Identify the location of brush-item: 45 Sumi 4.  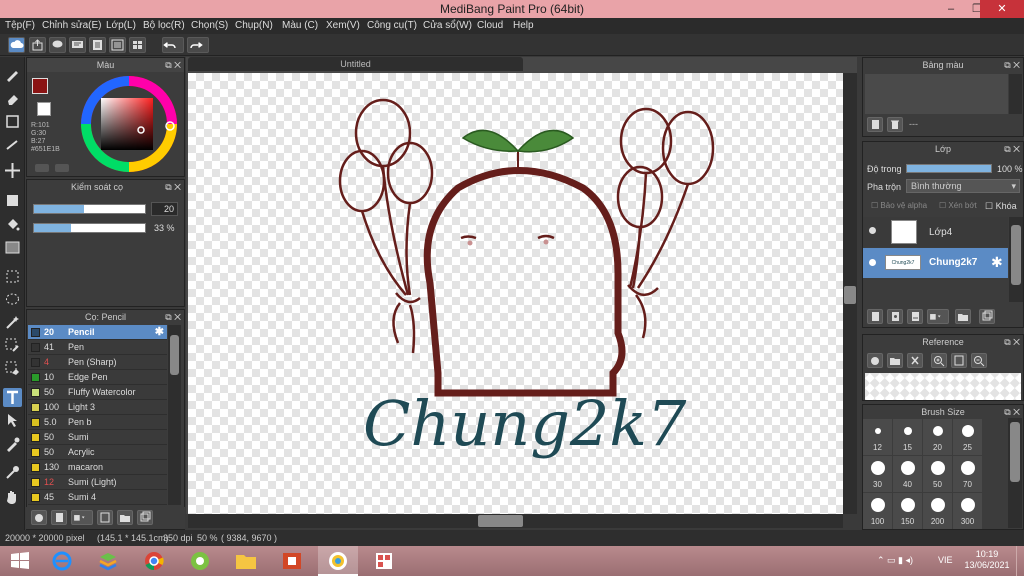
(97, 497).